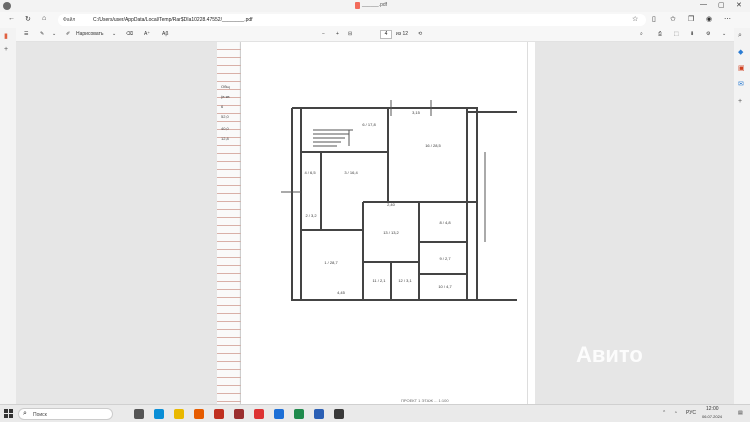 Image resolution: width=750 pixels, height=422 pixels. What do you see at coordinates (69, 20) in the screenshot?
I see `info-label: Файл` at bounding box center [69, 20].